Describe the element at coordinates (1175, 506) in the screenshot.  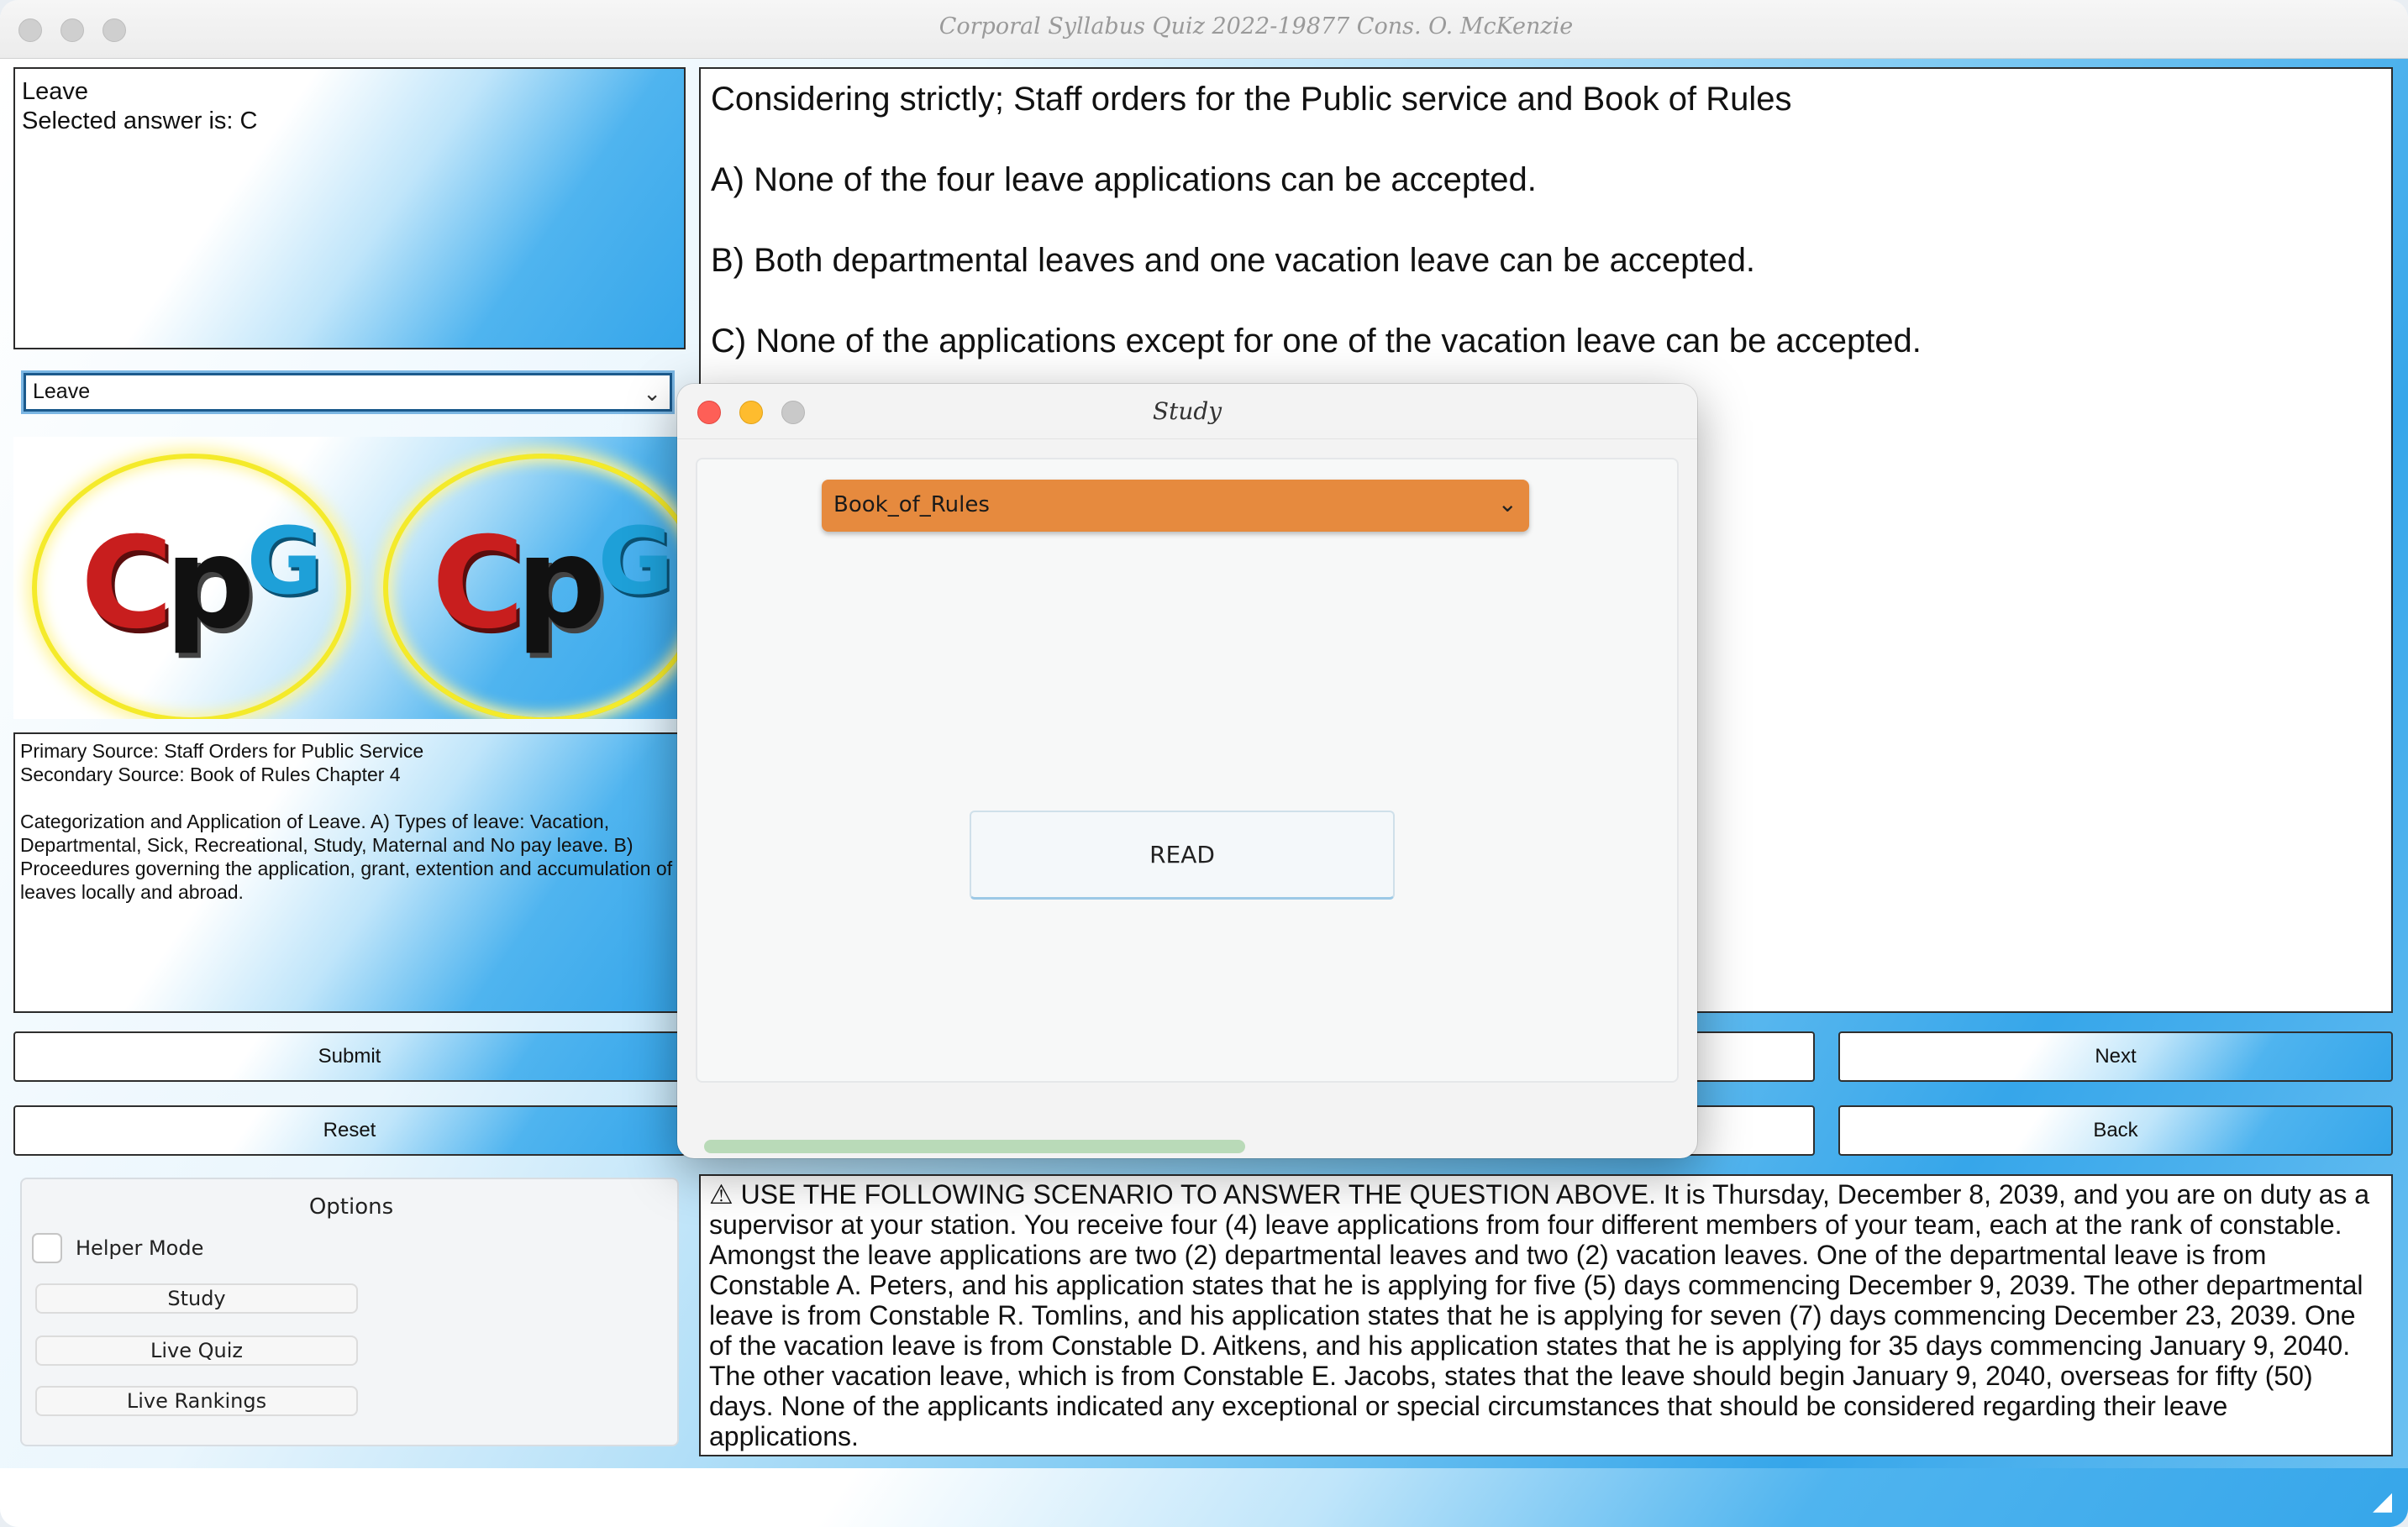
I see `study-source-dropdown: Book_of_Rules ⌄` at that location.